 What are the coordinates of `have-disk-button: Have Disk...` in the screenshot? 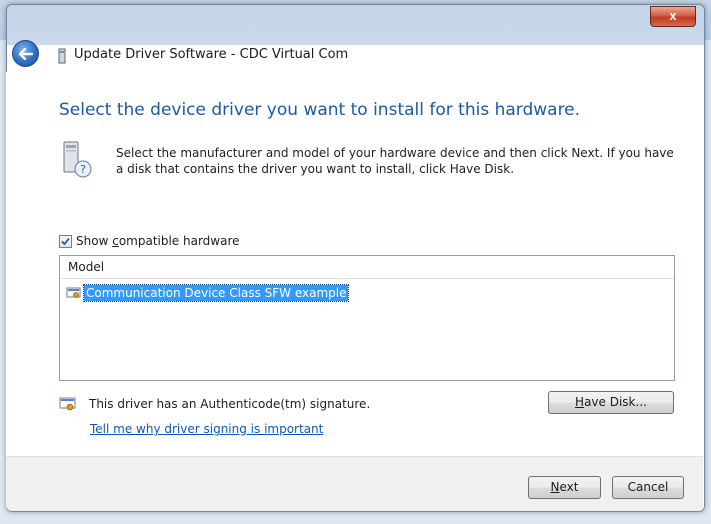 It's located at (611, 402).